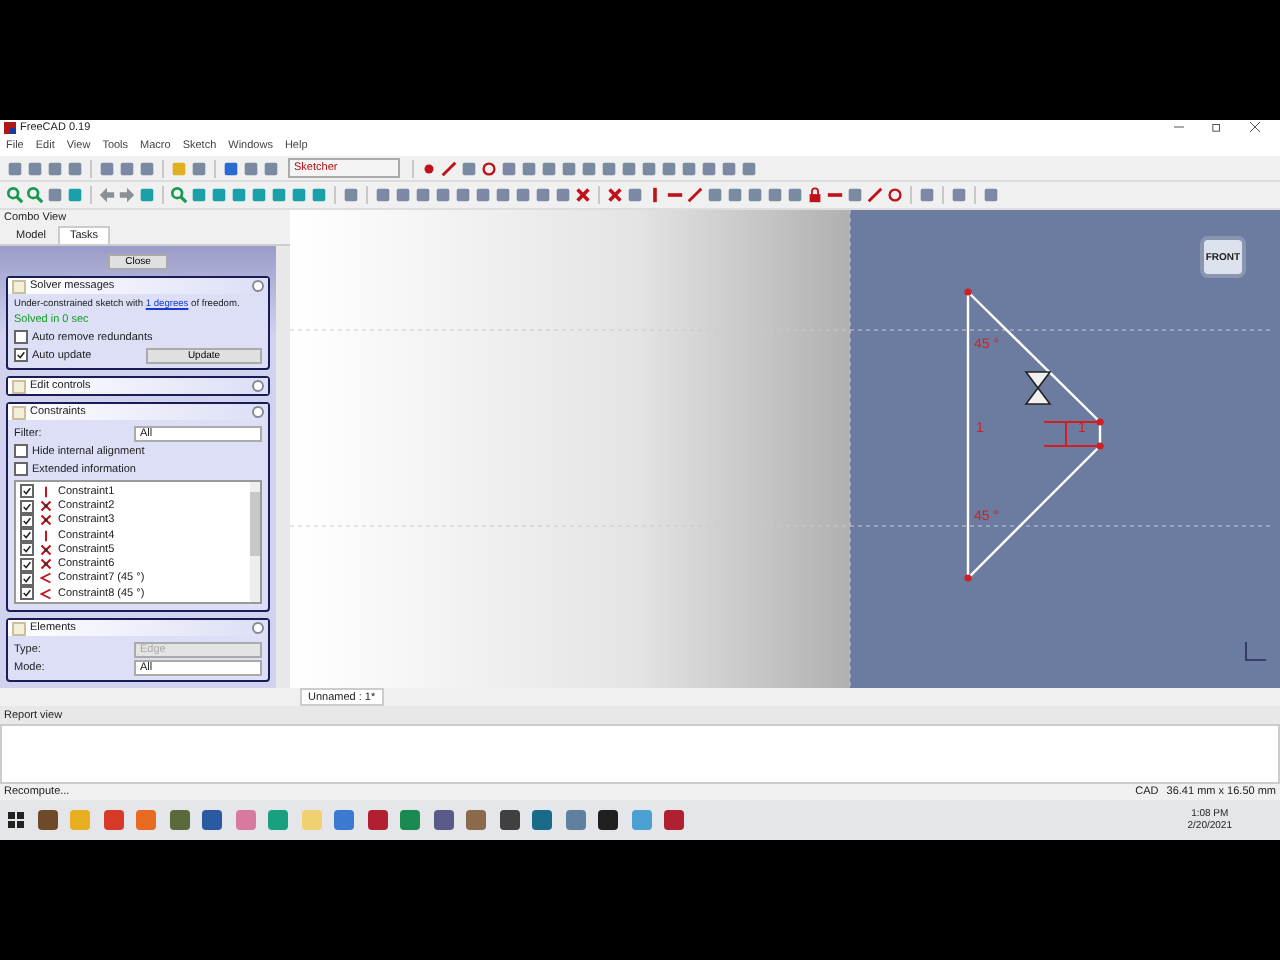 This screenshot has height=960, width=1280. I want to click on restore-icon, so click(1217, 127).